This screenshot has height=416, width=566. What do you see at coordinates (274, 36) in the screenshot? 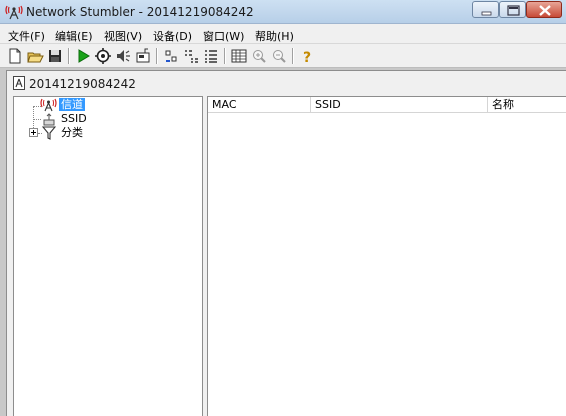
I see `menu-help: 帮助(H)` at bounding box center [274, 36].